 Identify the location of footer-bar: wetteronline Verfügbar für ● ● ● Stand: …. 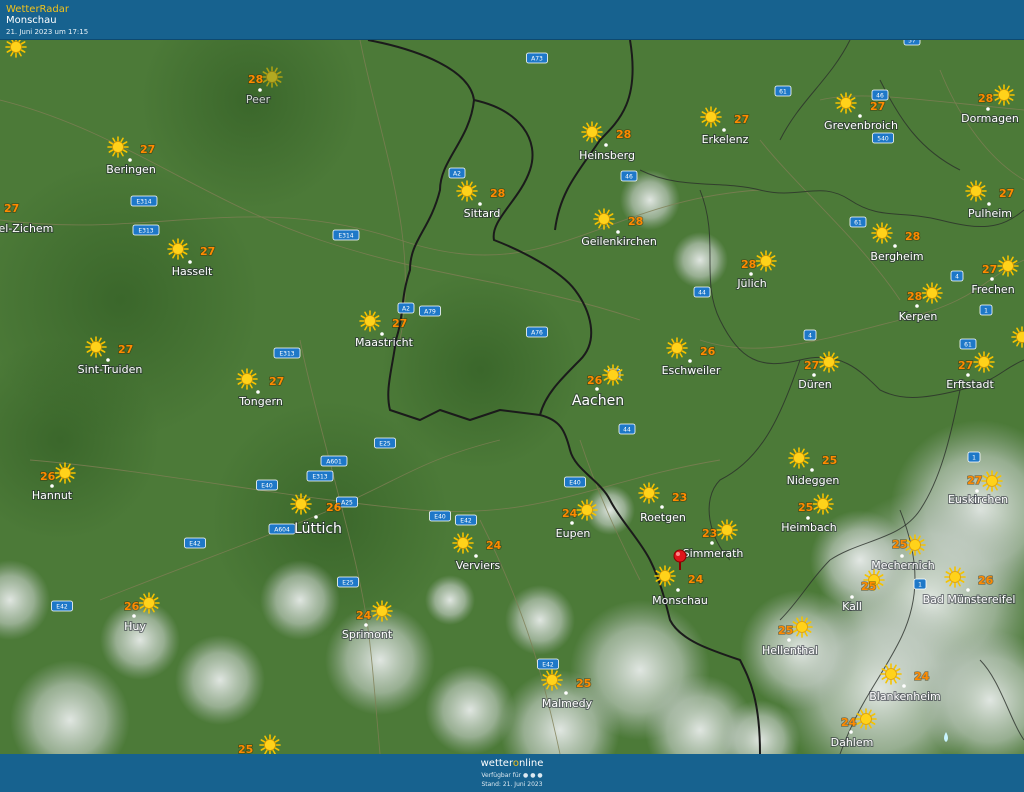
(512, 773).